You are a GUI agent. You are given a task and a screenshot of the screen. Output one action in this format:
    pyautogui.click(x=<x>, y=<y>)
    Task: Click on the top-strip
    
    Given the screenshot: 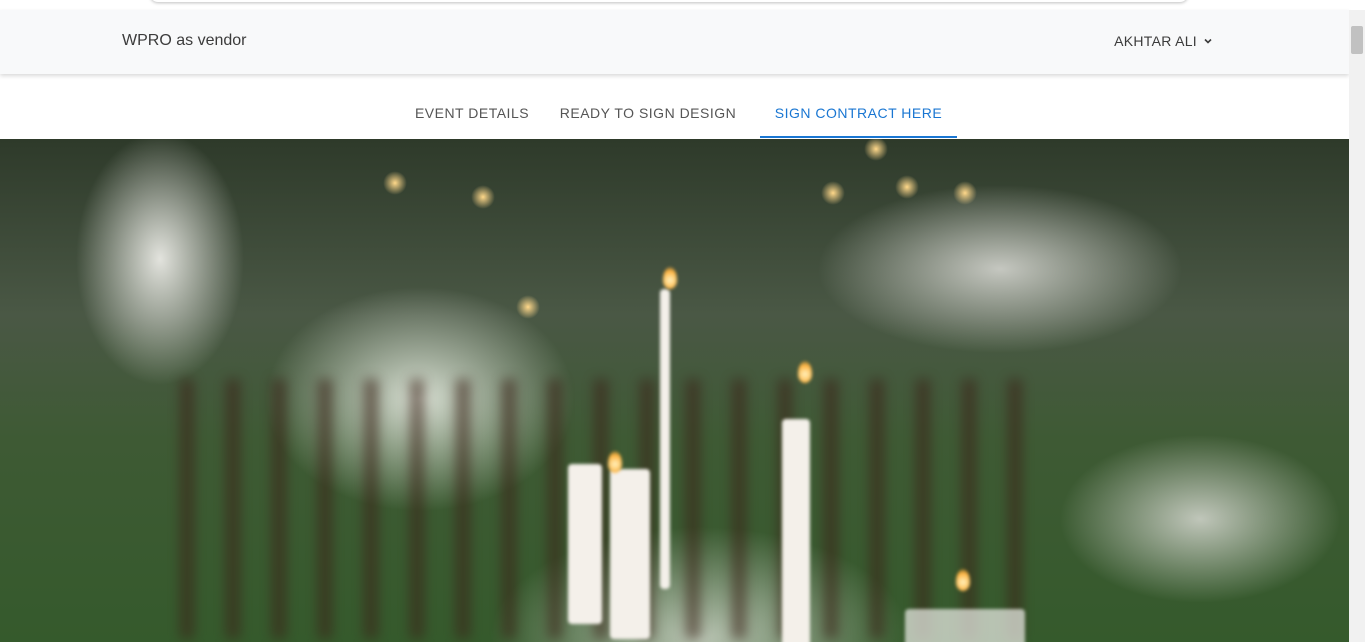 What is the action you would take?
    pyautogui.click(x=674, y=5)
    